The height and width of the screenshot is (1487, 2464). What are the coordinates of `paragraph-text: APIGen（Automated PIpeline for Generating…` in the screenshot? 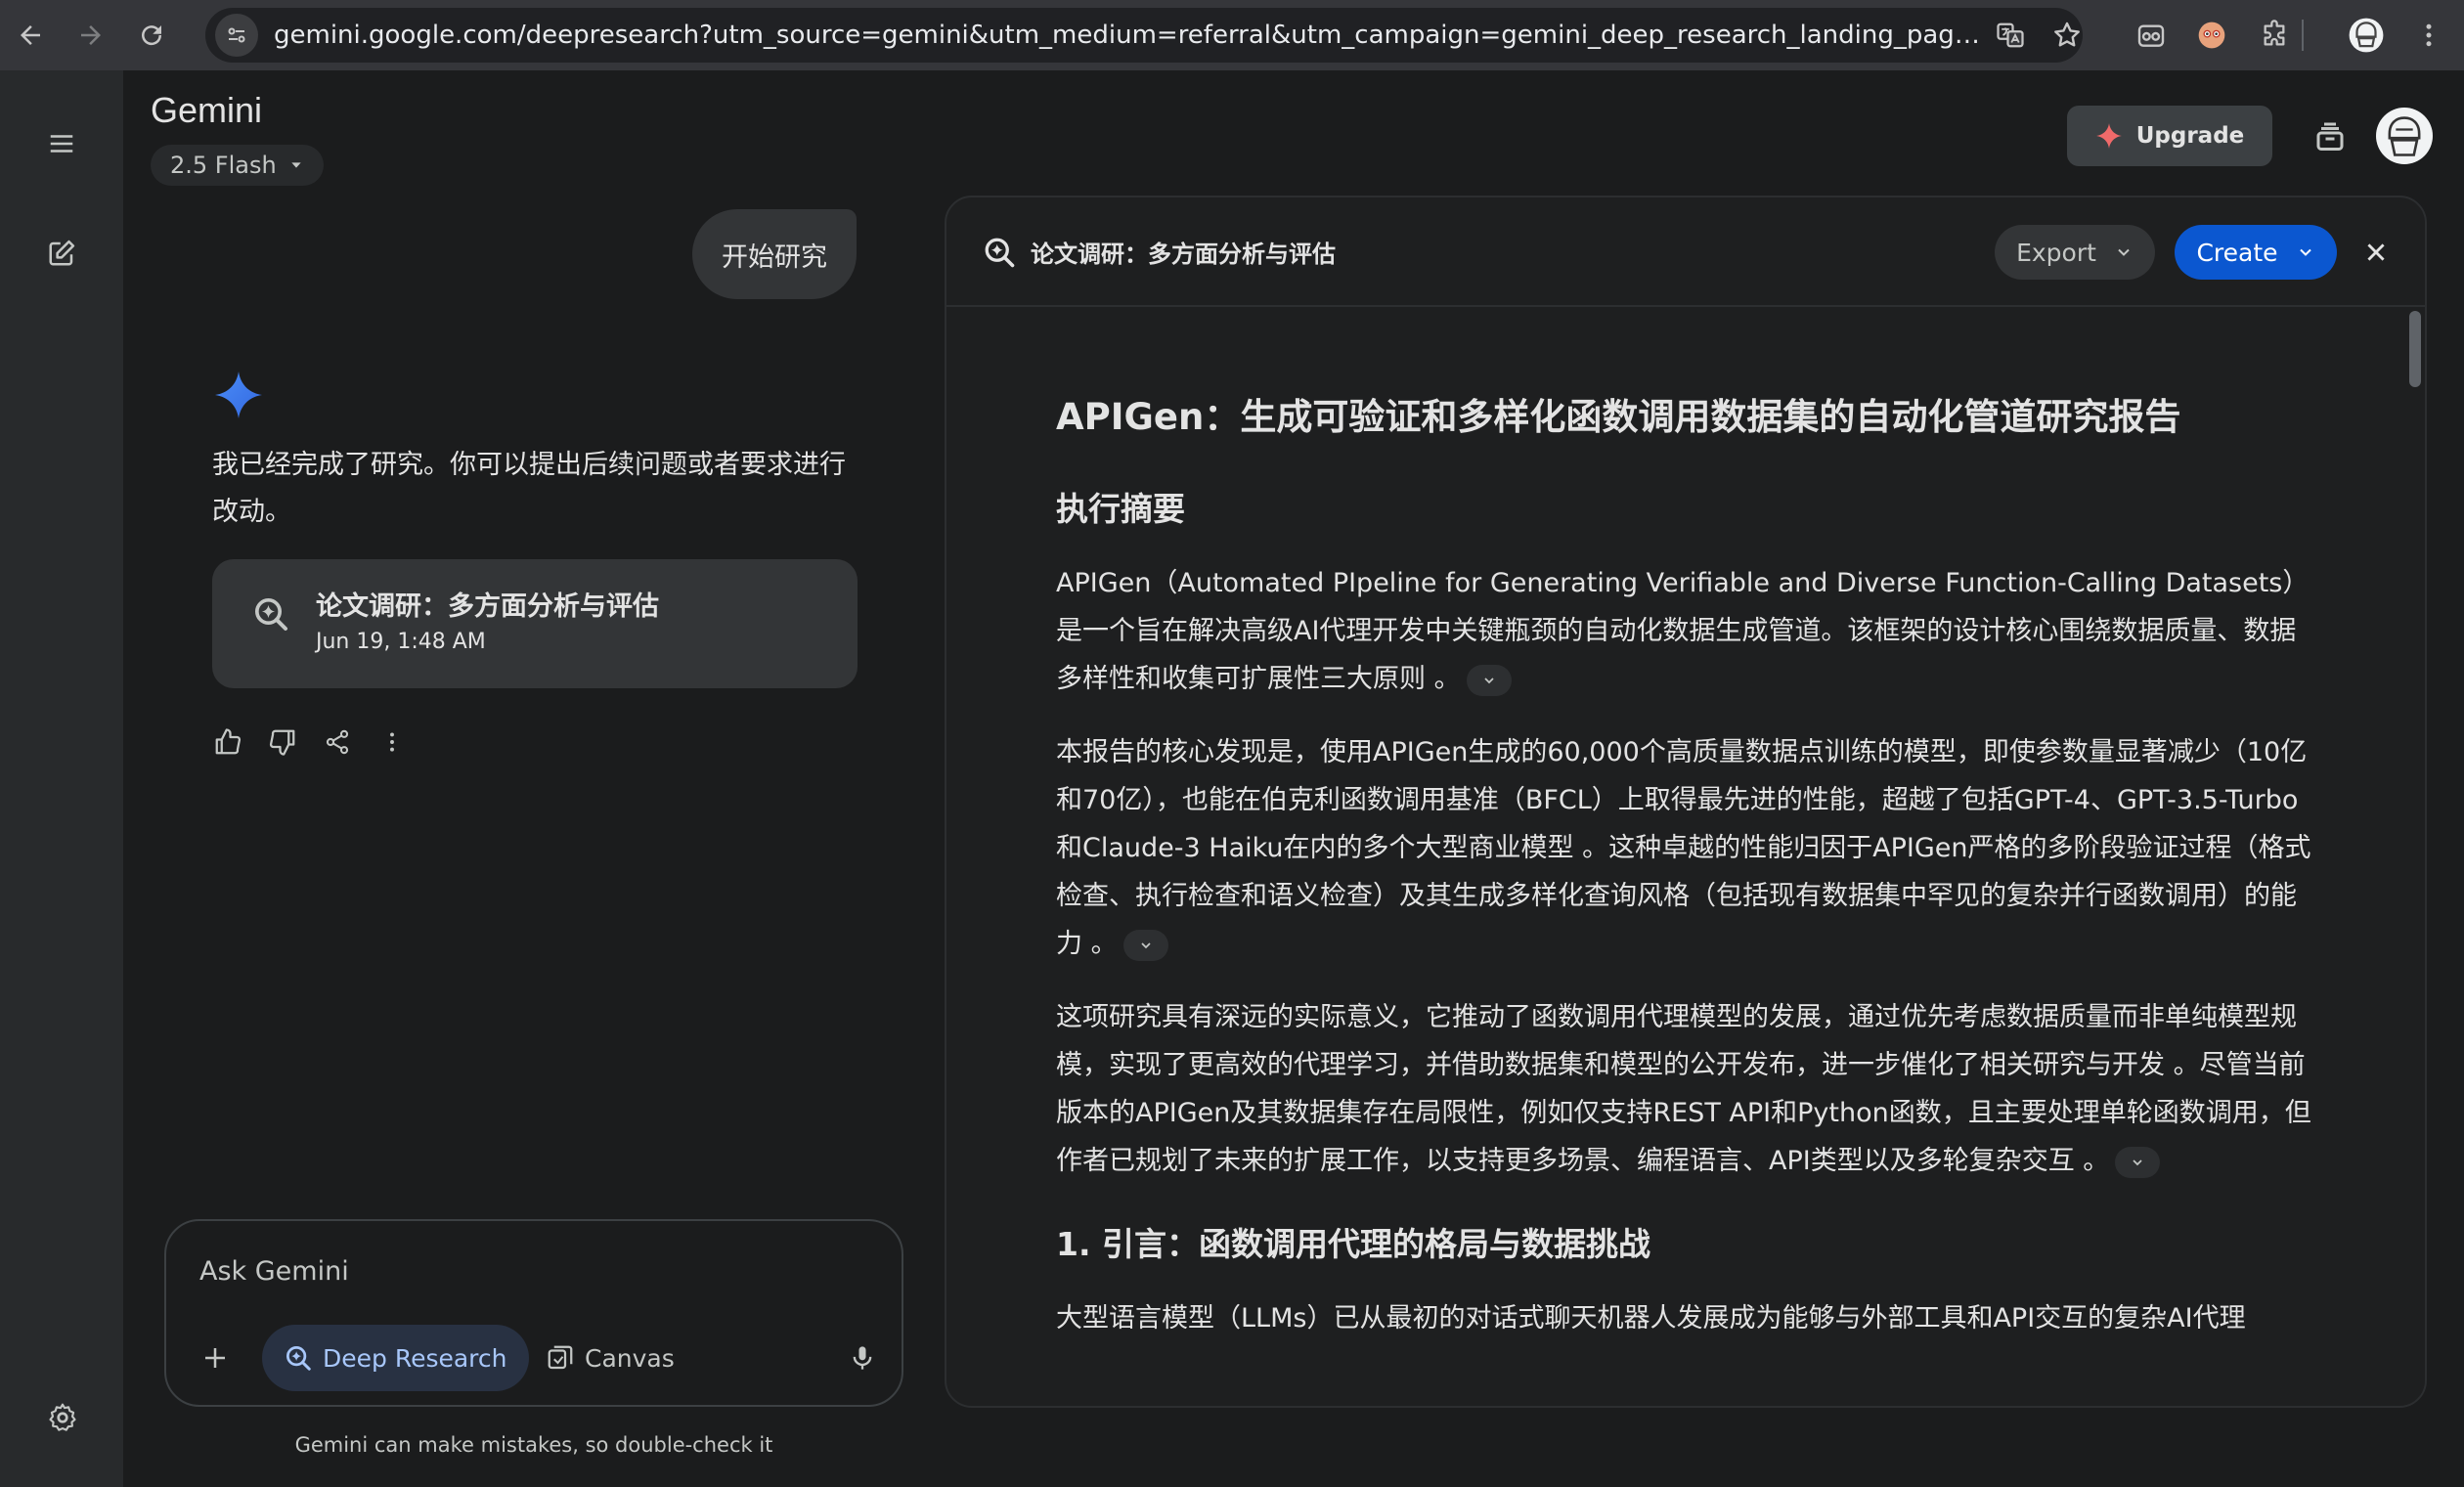 It's located at (1683, 631).